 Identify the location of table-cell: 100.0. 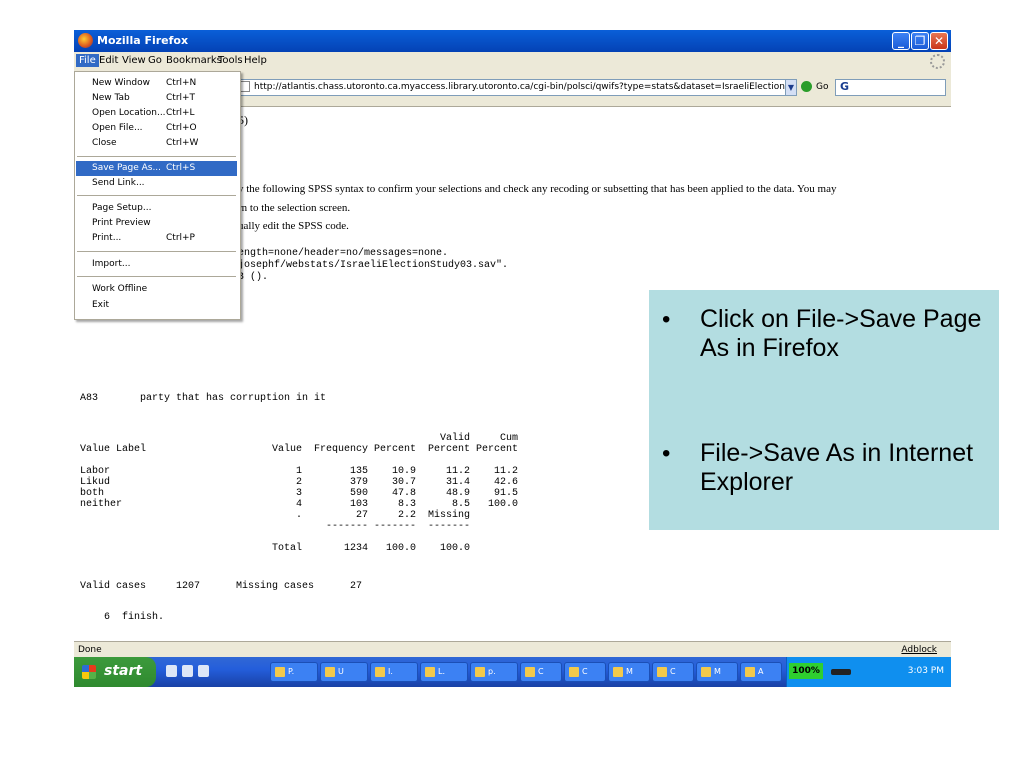
(400, 548).